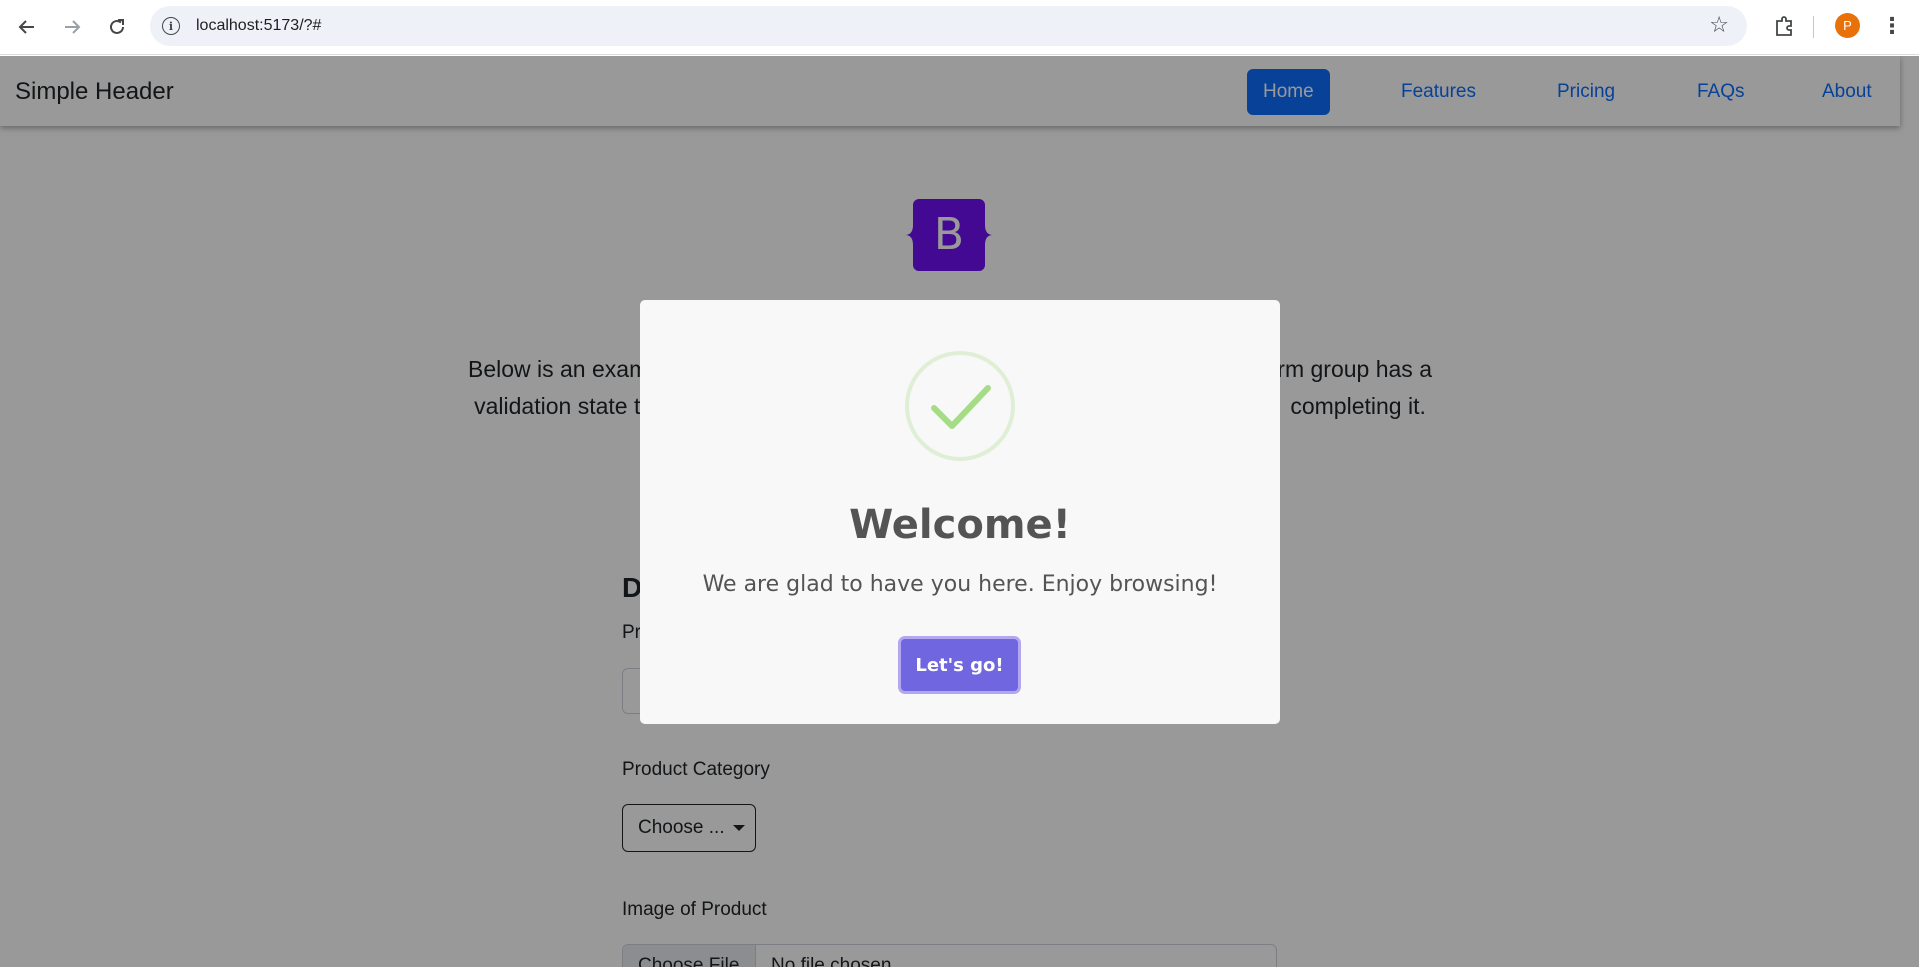 The width and height of the screenshot is (1919, 967). Describe the element at coordinates (1847, 25) in the screenshot. I see `profile-avatar: P` at that location.